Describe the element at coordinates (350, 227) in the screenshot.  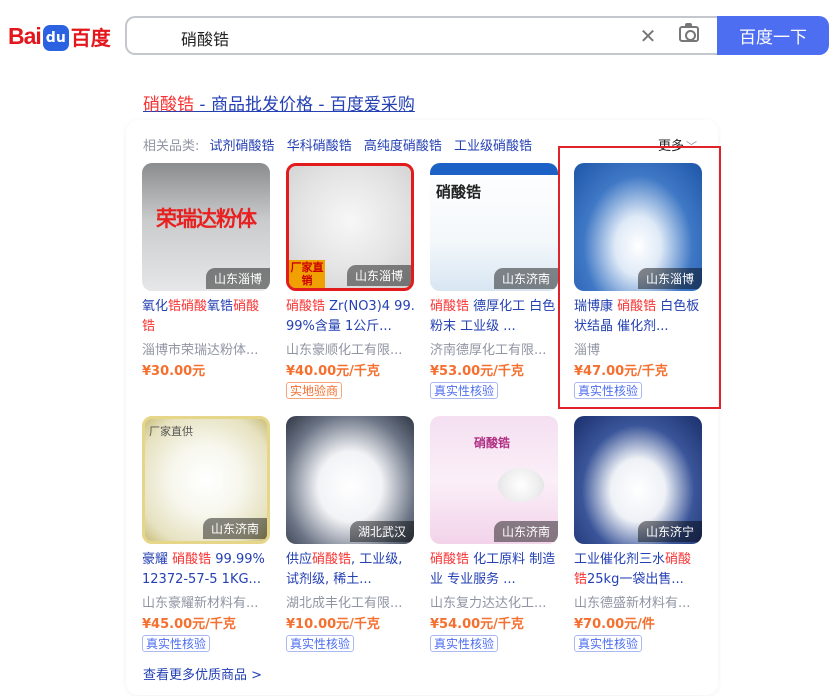
I see `product-image: 厂家直销 山东淄博` at that location.